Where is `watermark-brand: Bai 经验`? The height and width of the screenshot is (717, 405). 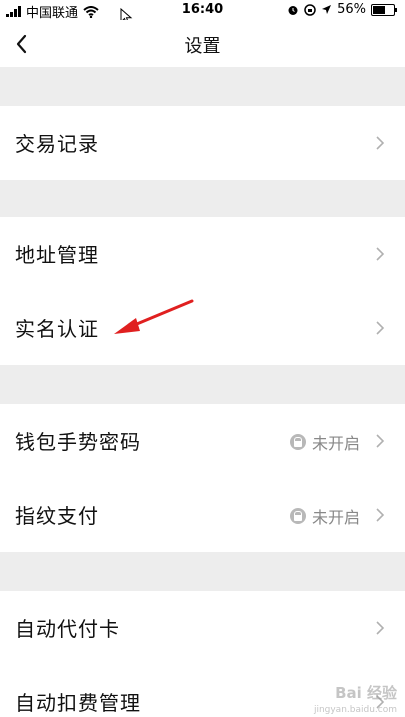 watermark-brand: Bai 经验 is located at coordinates (366, 693).